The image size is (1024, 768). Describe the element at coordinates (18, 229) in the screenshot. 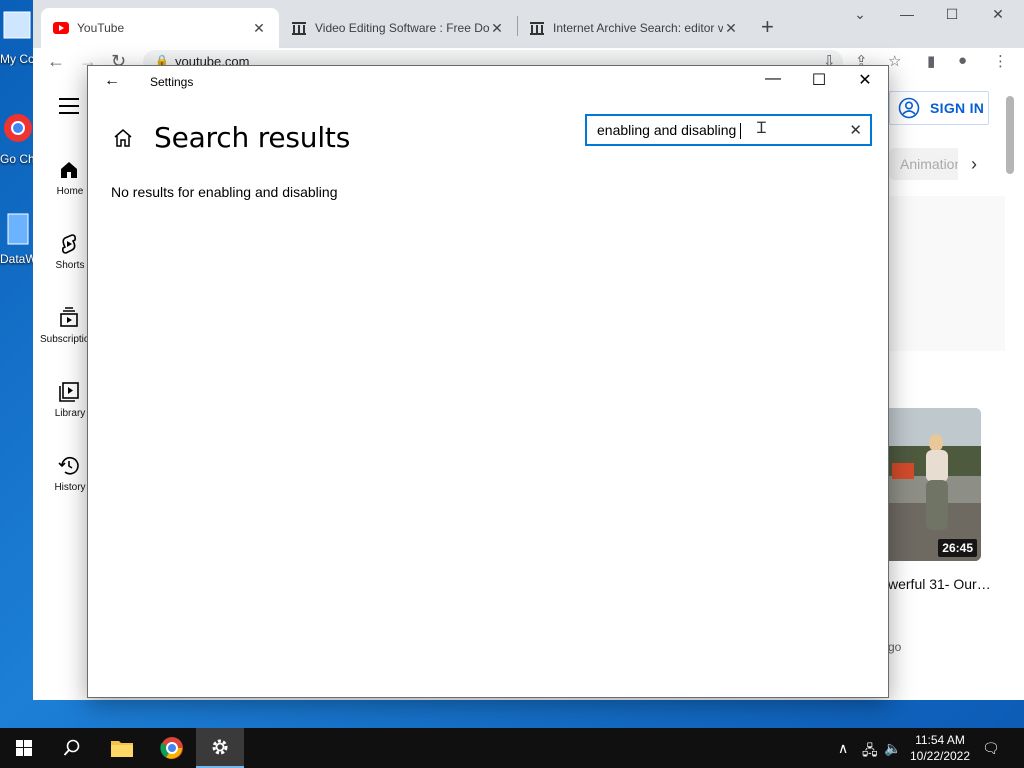

I see `datawarehouse-shortcut-icon` at that location.